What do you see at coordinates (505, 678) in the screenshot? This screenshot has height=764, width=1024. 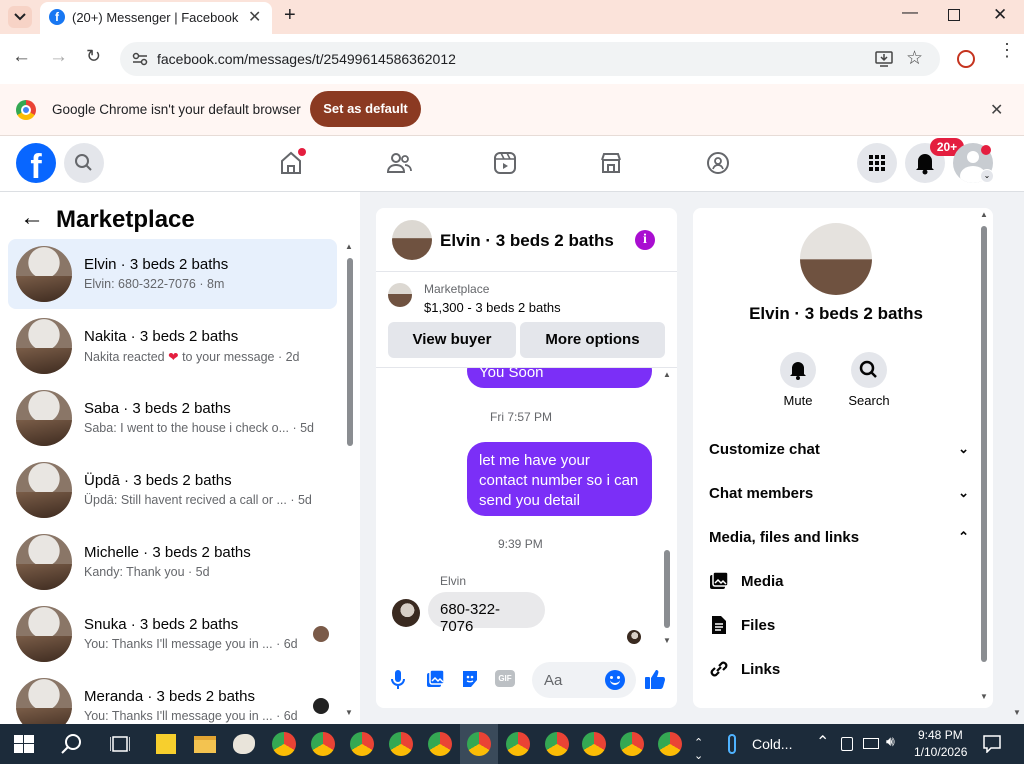 I see `gif-icon: GIF` at bounding box center [505, 678].